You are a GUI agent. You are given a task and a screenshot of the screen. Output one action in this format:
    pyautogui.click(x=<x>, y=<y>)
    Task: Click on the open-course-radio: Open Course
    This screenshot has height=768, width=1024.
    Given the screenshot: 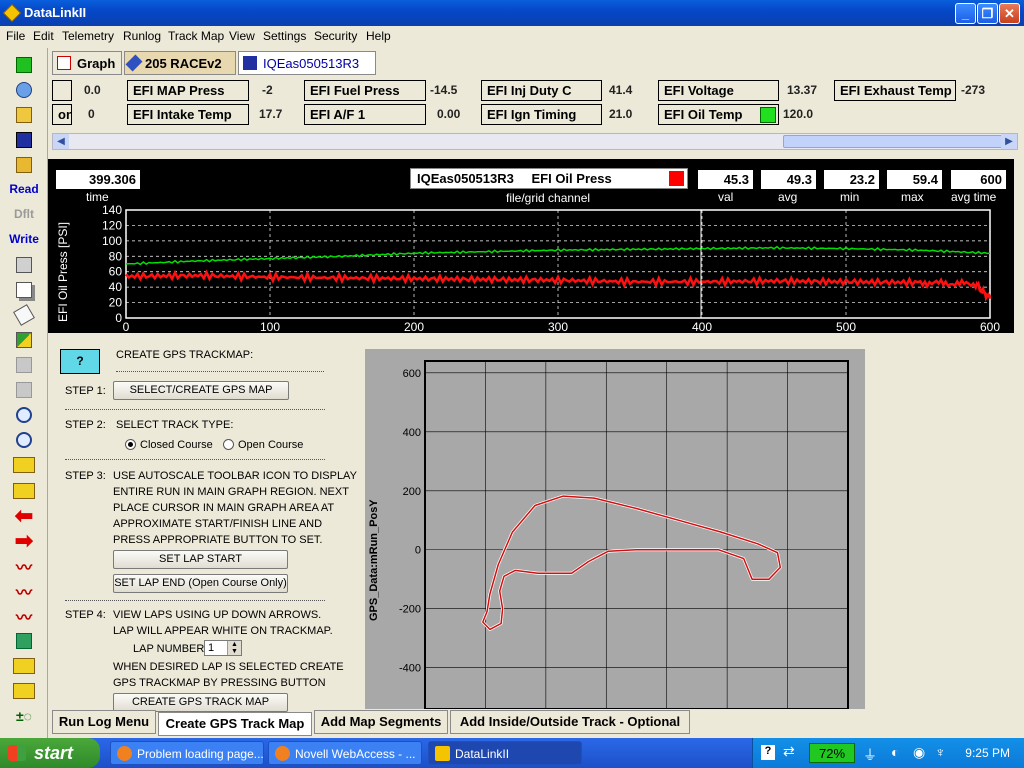 What is the action you would take?
    pyautogui.click(x=263, y=445)
    